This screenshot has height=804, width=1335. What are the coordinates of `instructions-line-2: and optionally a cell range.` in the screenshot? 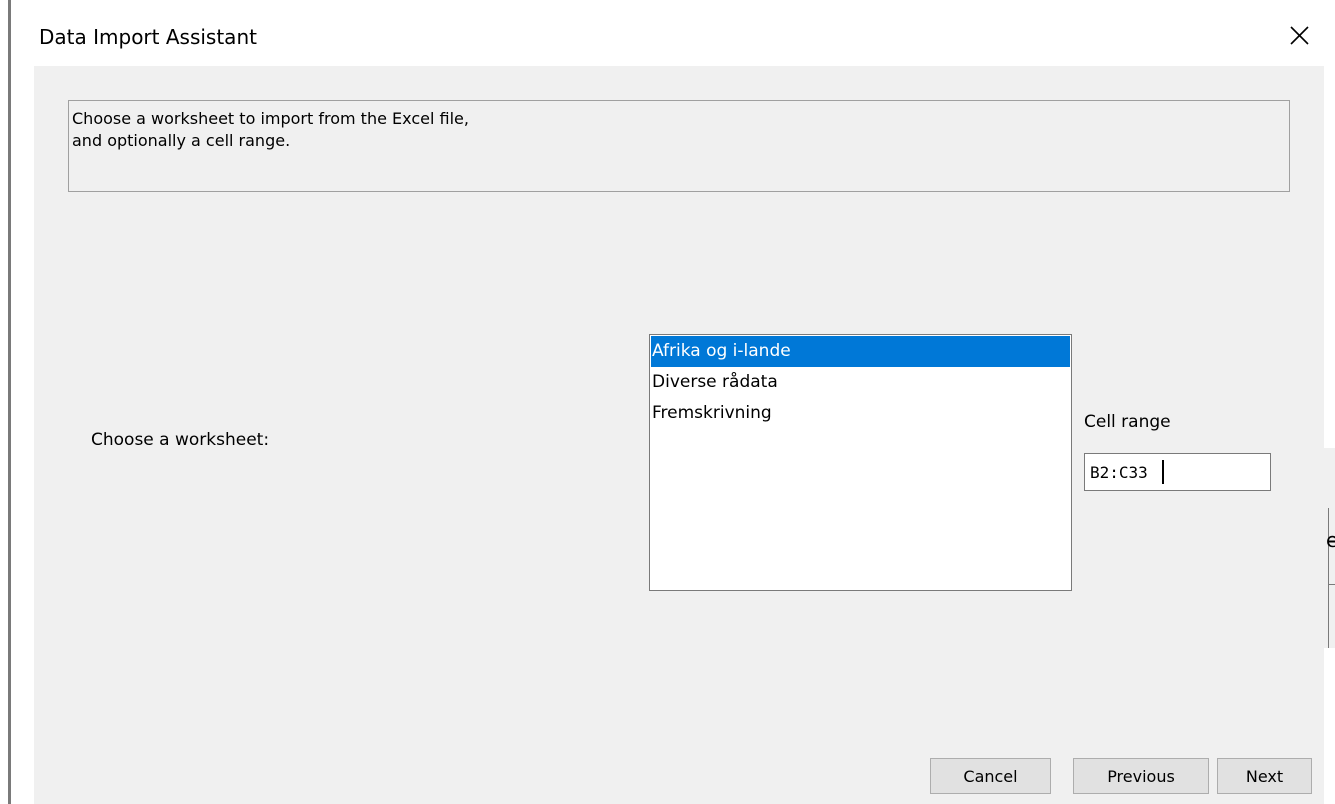 It's located at (181, 140).